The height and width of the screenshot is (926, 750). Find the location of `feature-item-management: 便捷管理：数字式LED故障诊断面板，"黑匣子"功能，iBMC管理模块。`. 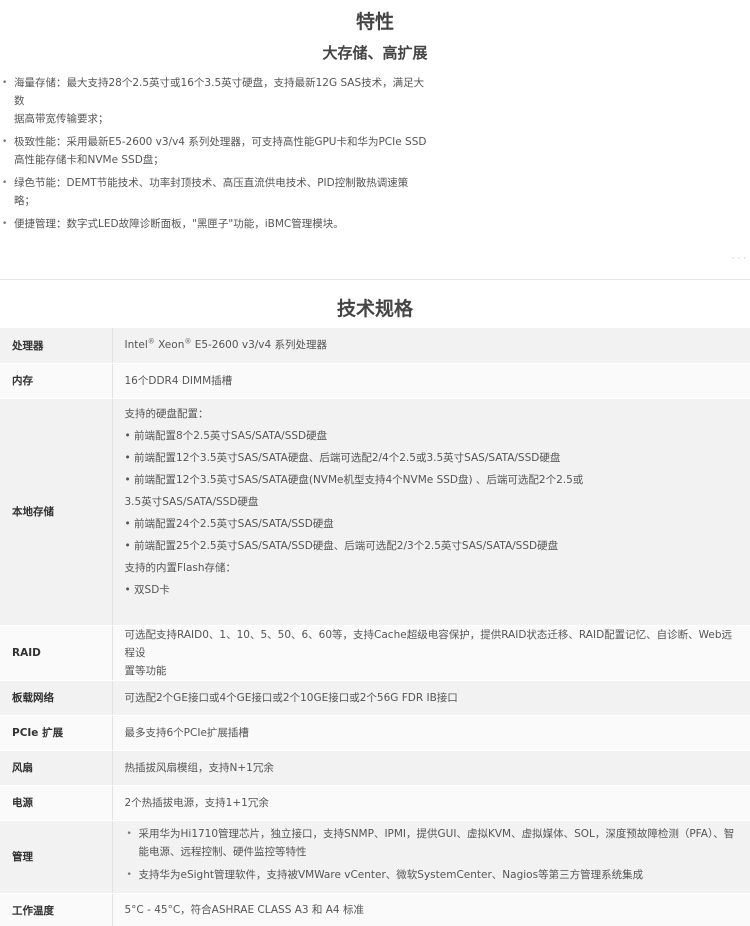

feature-item-management: 便捷管理：数字式LED故障诊断面板，"黑匣子"功能，iBMC管理模块。 is located at coordinates (215, 224).